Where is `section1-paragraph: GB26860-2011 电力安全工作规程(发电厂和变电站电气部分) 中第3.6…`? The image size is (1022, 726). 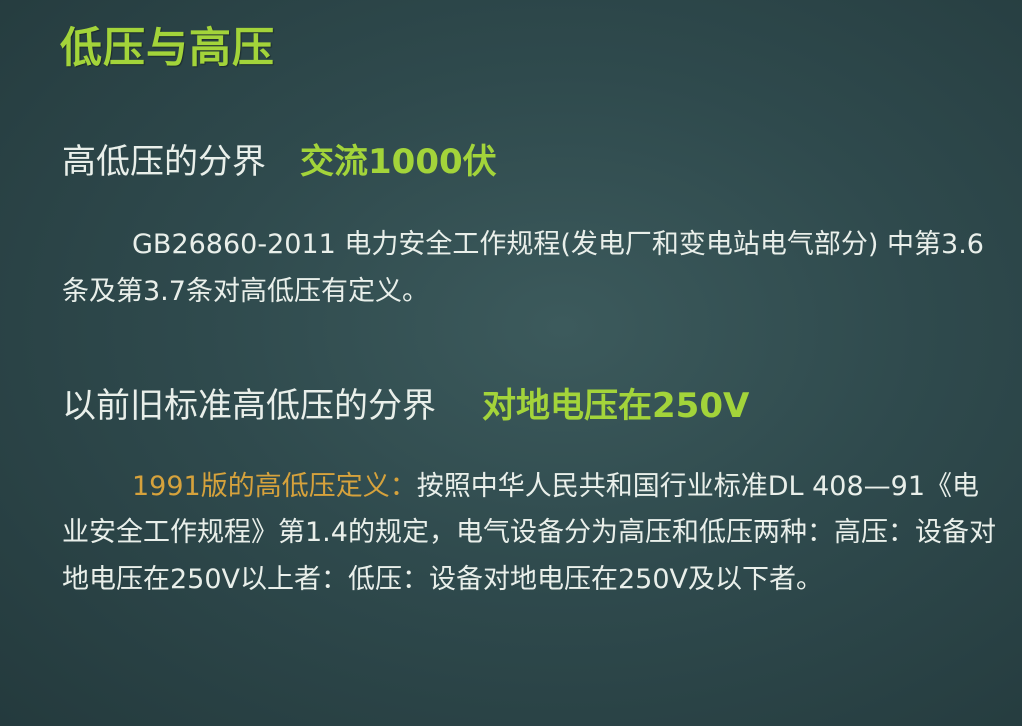
section1-paragraph: GB26860-2011 电力安全工作规程(发电厂和变电站电气部分) 中第3.6… is located at coordinates (523, 268).